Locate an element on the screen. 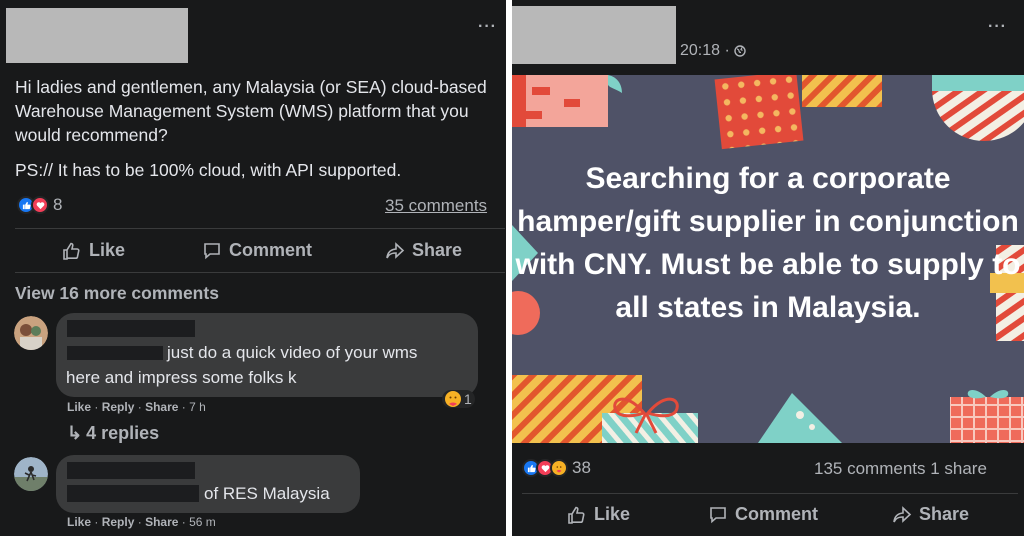 This screenshot has width=1024, height=536. comments-count-link: 35 comments is located at coordinates (436, 206).